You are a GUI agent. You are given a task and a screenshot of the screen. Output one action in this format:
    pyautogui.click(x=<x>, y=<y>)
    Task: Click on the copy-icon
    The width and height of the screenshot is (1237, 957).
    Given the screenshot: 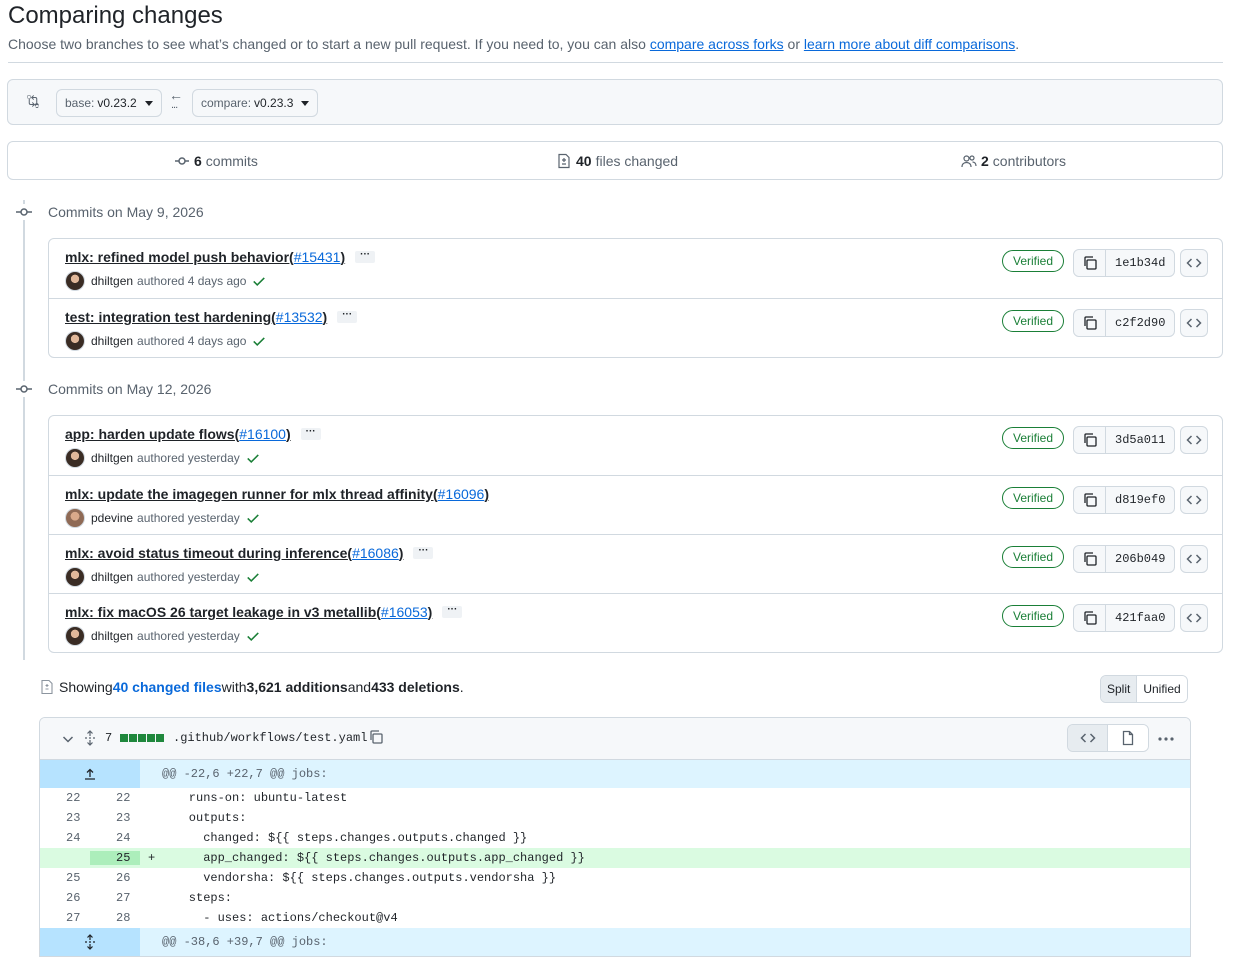 What is the action you would take?
    pyautogui.click(x=376, y=737)
    